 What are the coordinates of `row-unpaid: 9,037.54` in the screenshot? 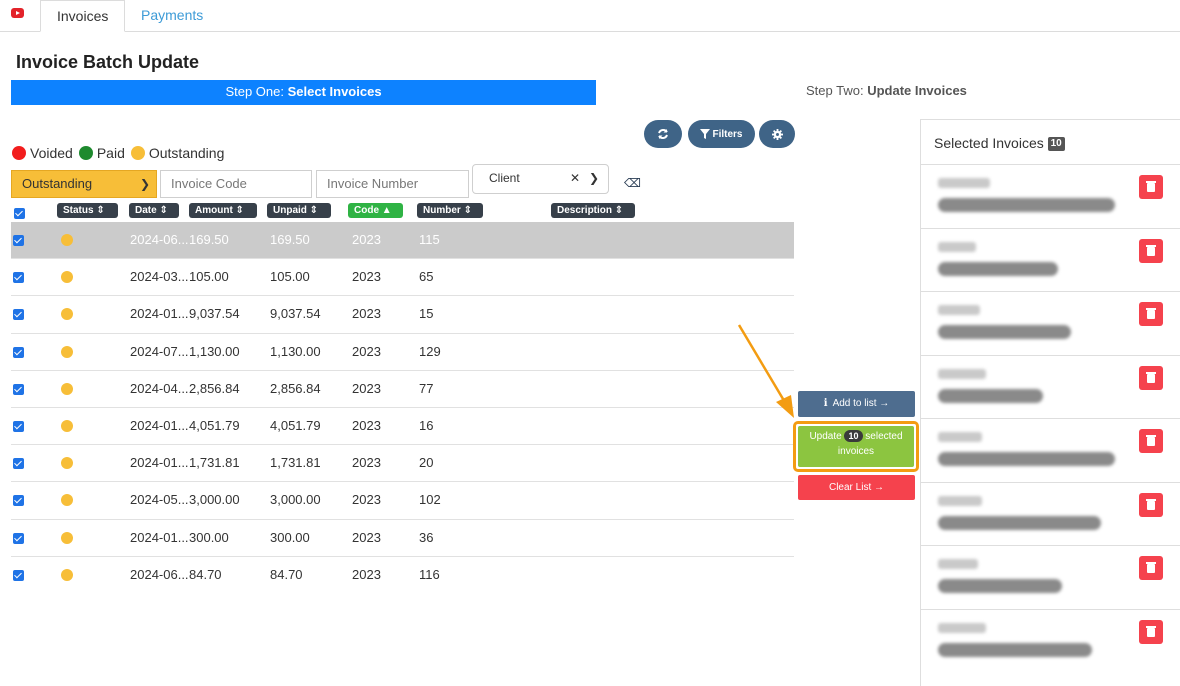 It's located at (295, 314).